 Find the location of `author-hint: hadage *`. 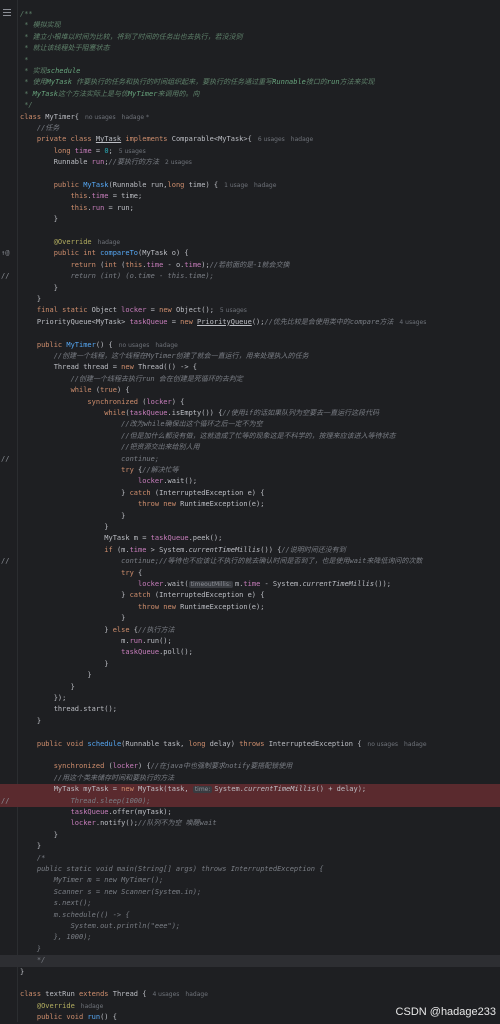

author-hint: hadage * is located at coordinates (135, 117).